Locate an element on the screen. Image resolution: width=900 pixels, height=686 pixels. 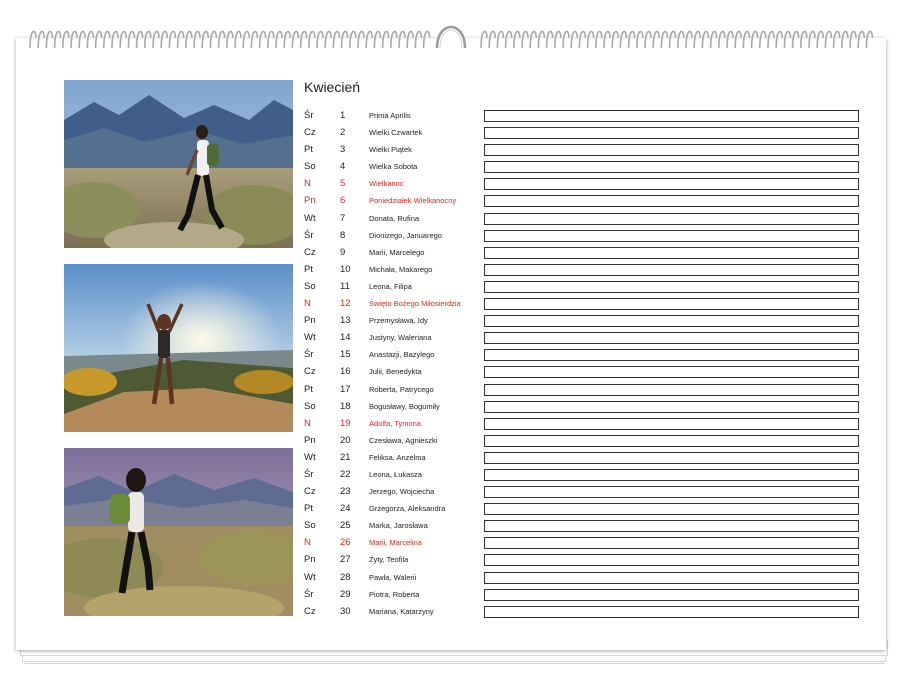
day-row: N 19 Adolfa, Tymona is located at coordinates (584, 423).